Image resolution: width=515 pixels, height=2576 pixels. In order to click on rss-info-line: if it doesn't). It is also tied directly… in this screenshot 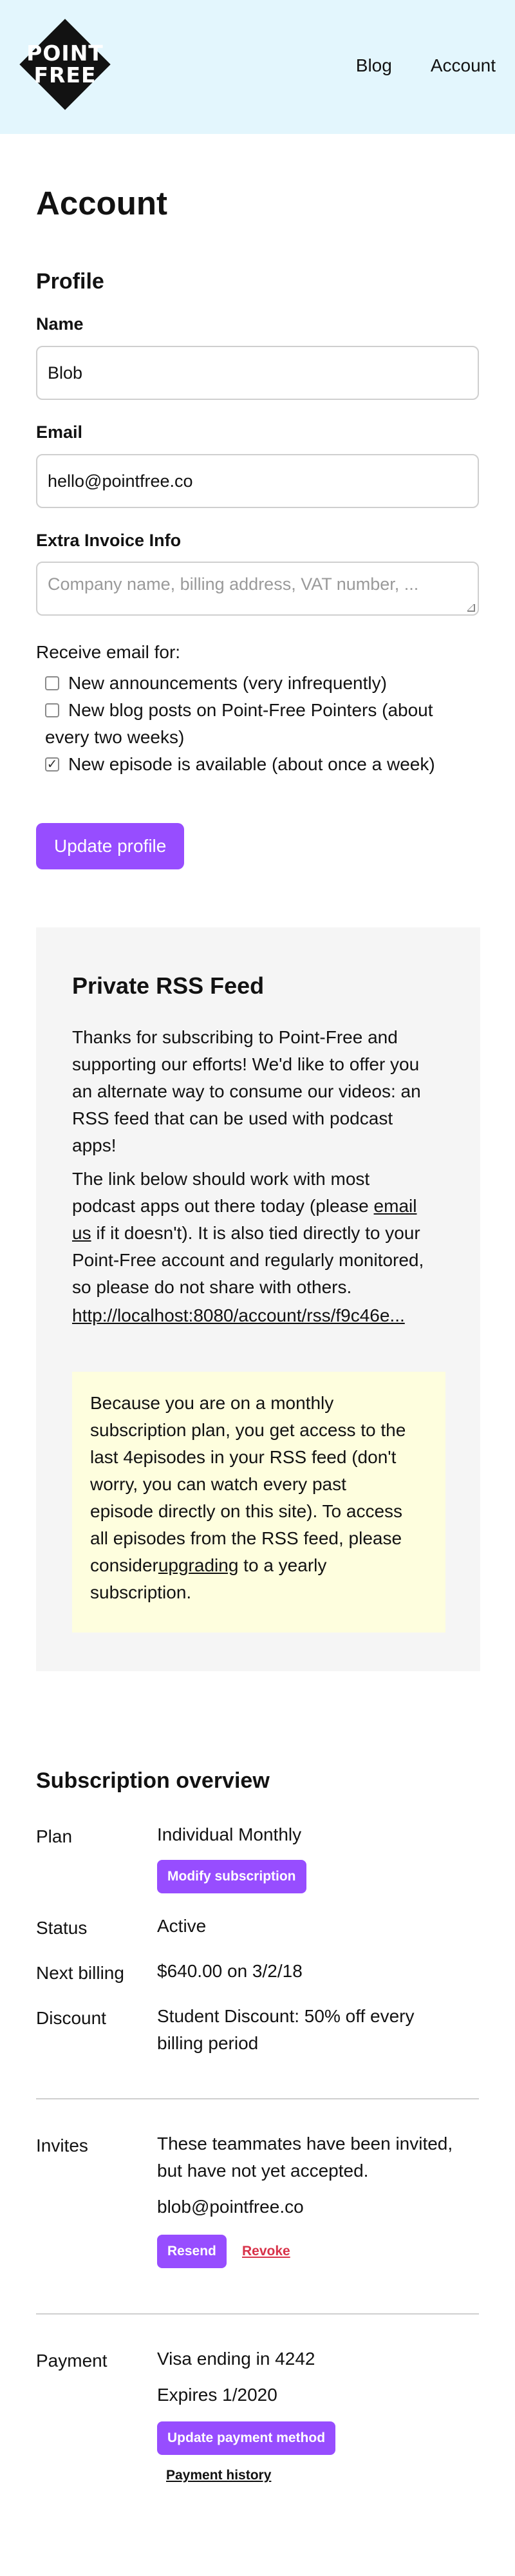, I will do `click(255, 1233)`.